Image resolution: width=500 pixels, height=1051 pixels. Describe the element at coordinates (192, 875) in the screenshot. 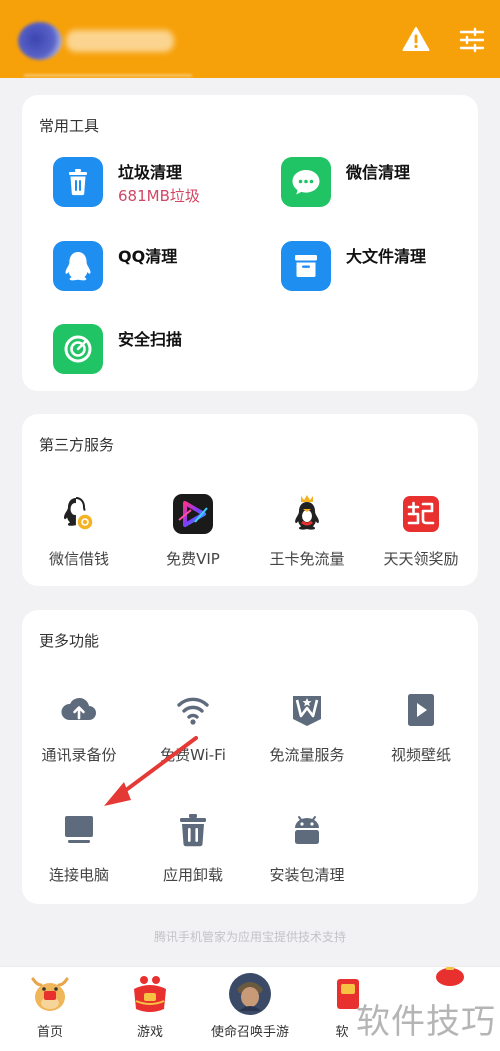

I see `feature-label: 应用卸载` at that location.